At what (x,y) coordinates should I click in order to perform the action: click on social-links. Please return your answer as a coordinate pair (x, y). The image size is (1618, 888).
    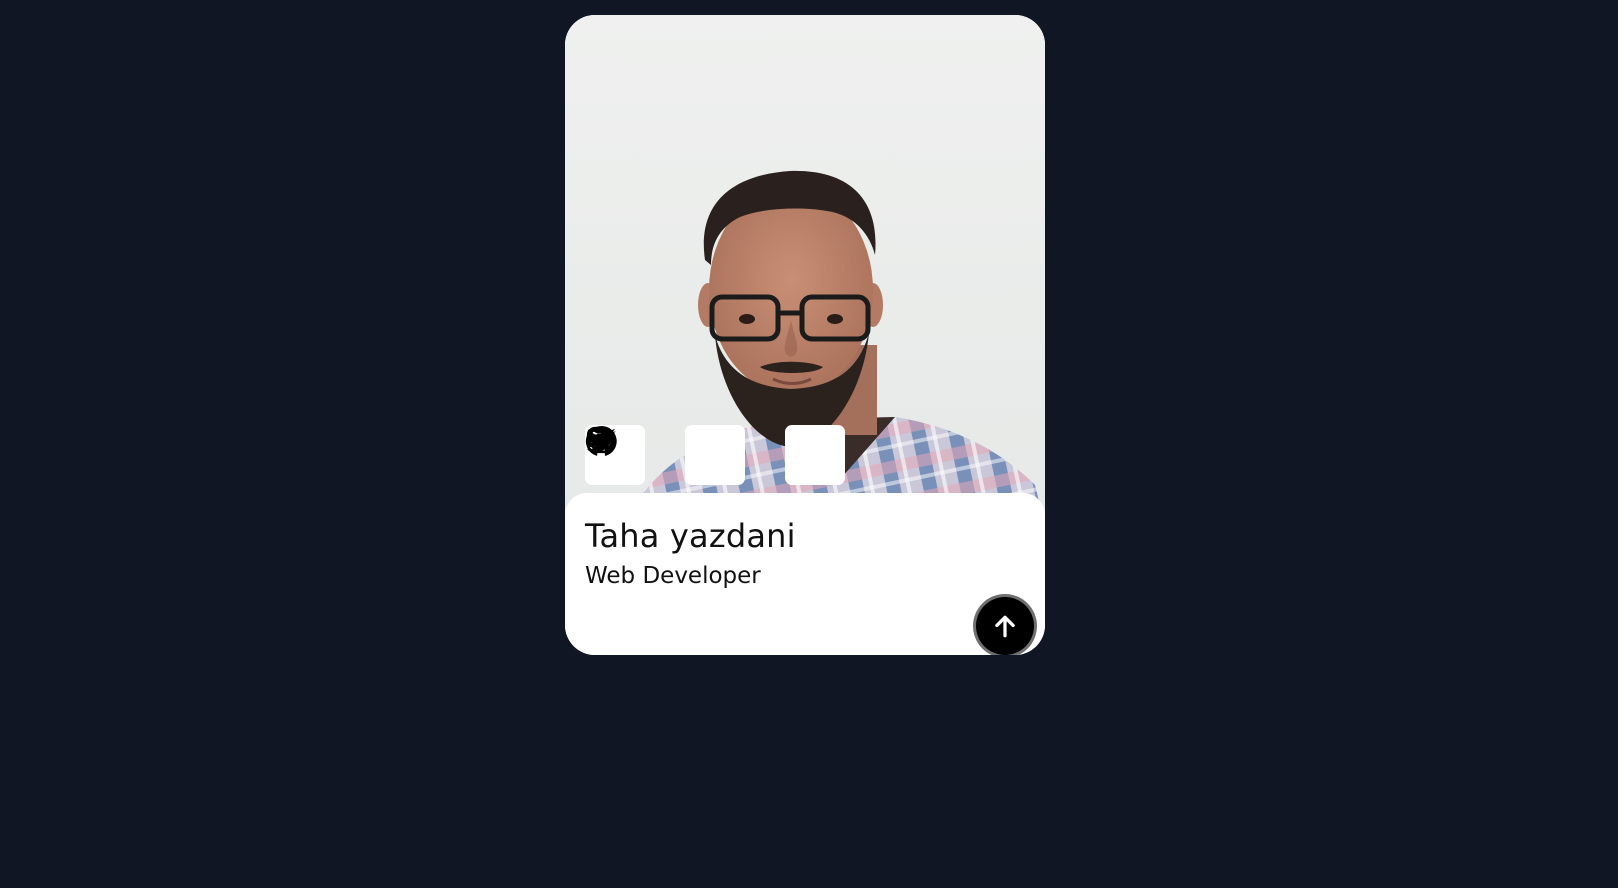
    Looking at the image, I should click on (715, 455).